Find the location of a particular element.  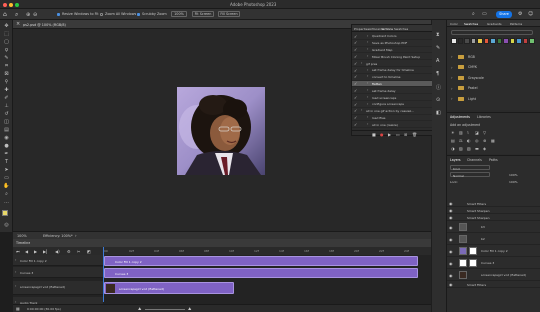

first-frame-icon: ⏮ is located at coordinates (18, 251).